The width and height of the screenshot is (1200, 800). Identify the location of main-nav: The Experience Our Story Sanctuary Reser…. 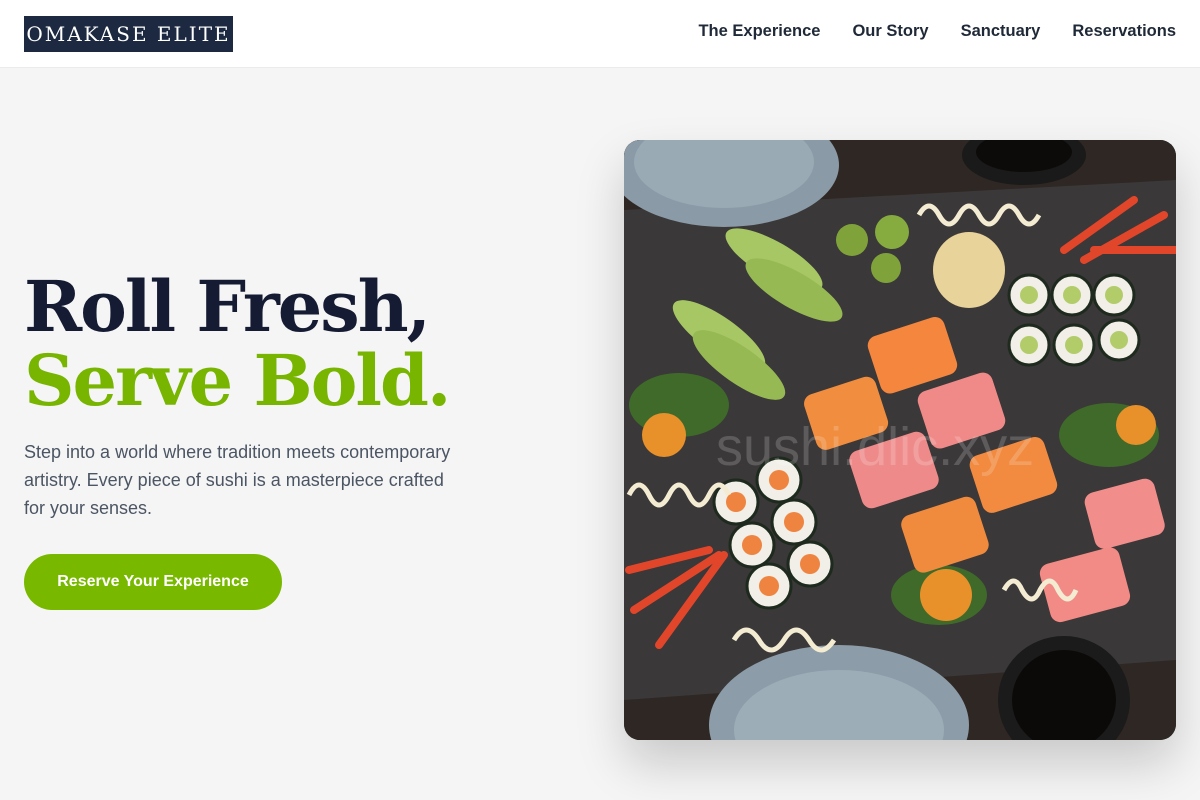
(937, 31).